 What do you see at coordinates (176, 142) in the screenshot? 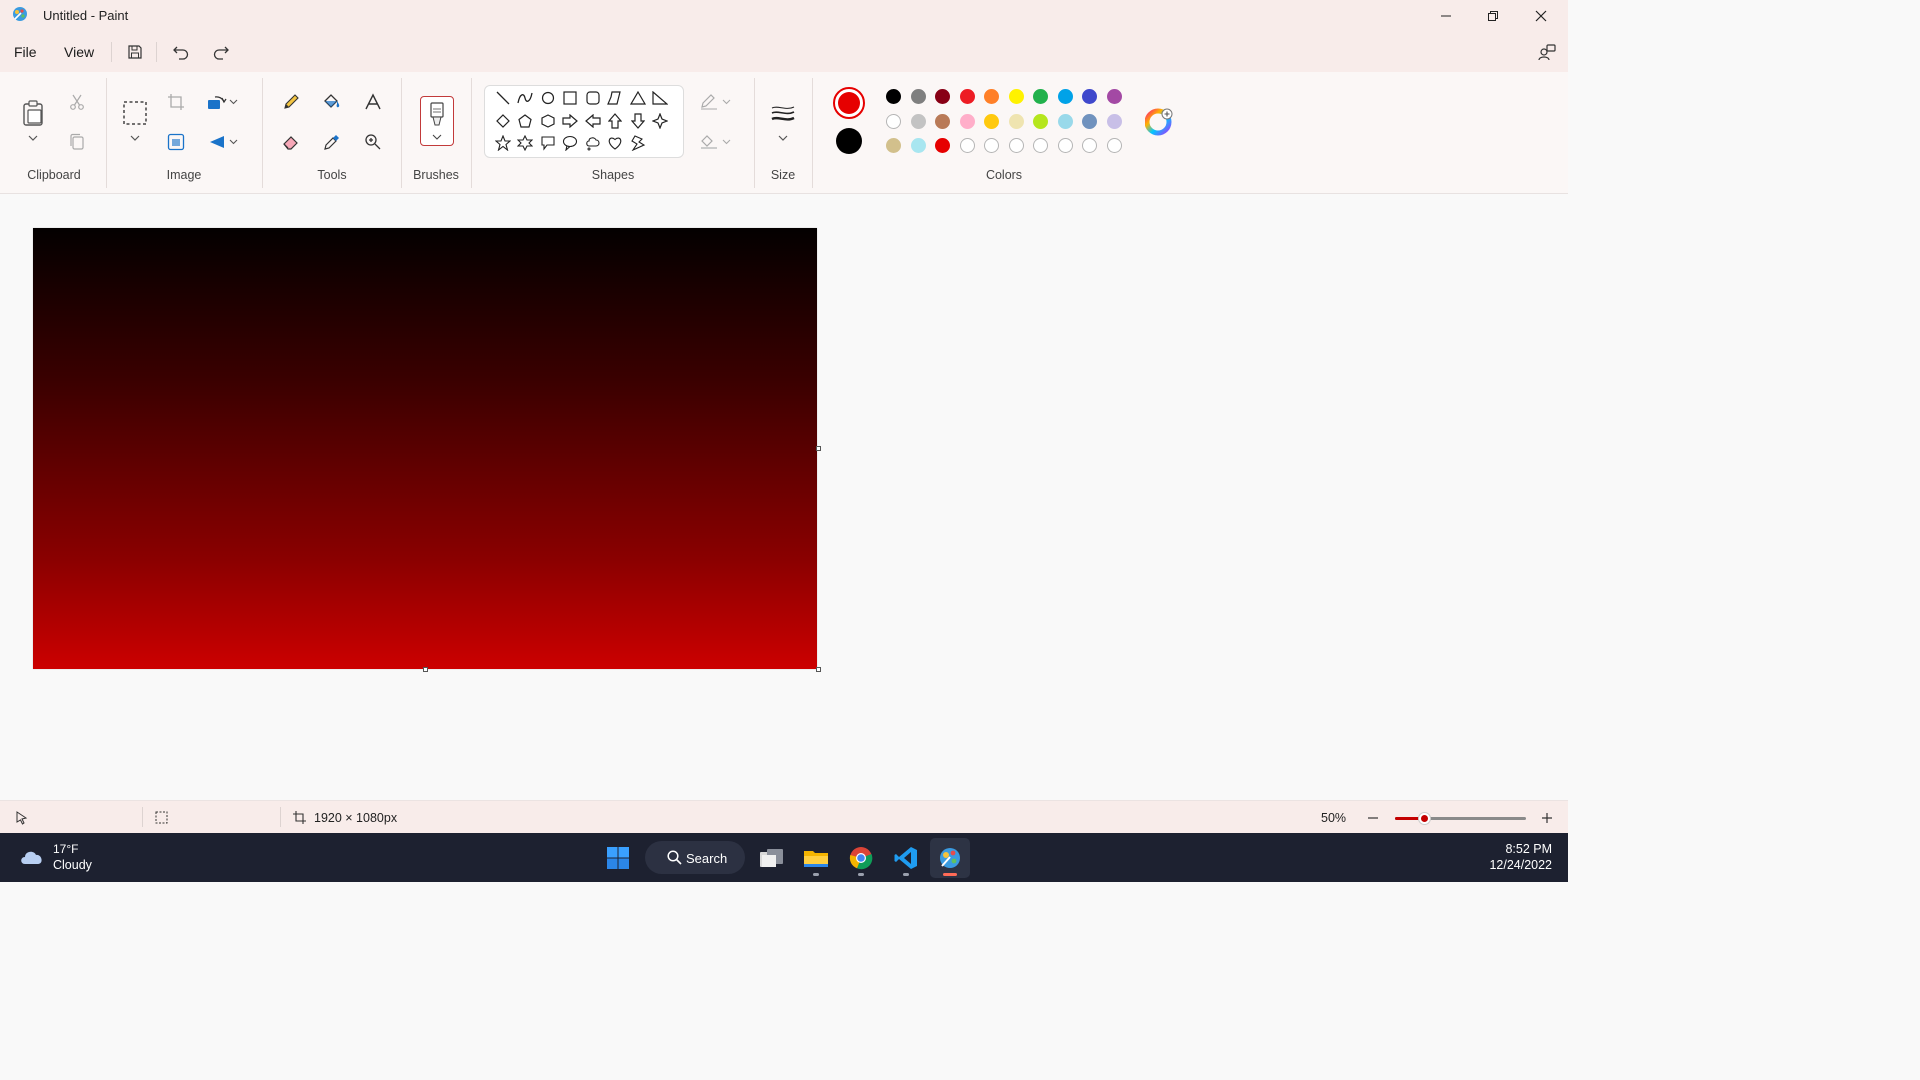
I see `resize-icon` at bounding box center [176, 142].